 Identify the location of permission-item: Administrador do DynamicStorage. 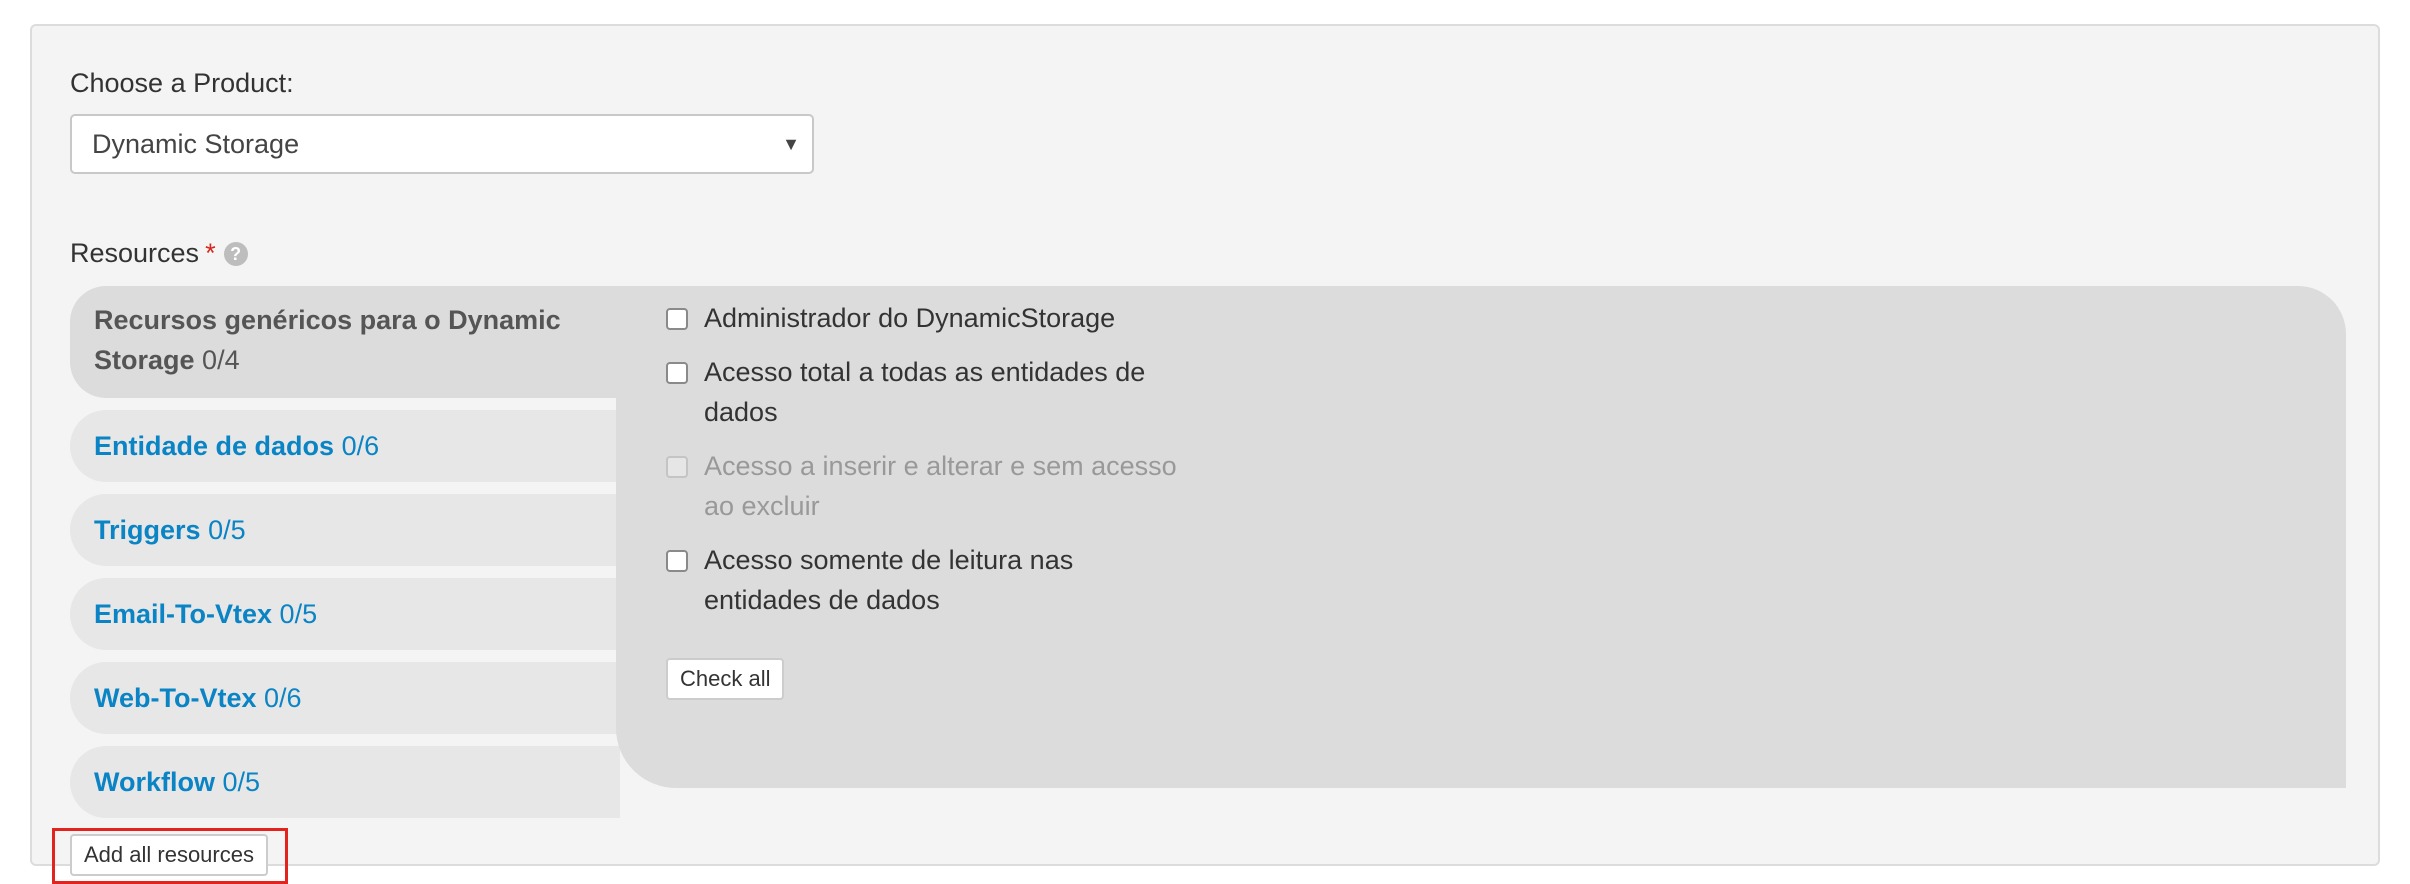
(926, 318).